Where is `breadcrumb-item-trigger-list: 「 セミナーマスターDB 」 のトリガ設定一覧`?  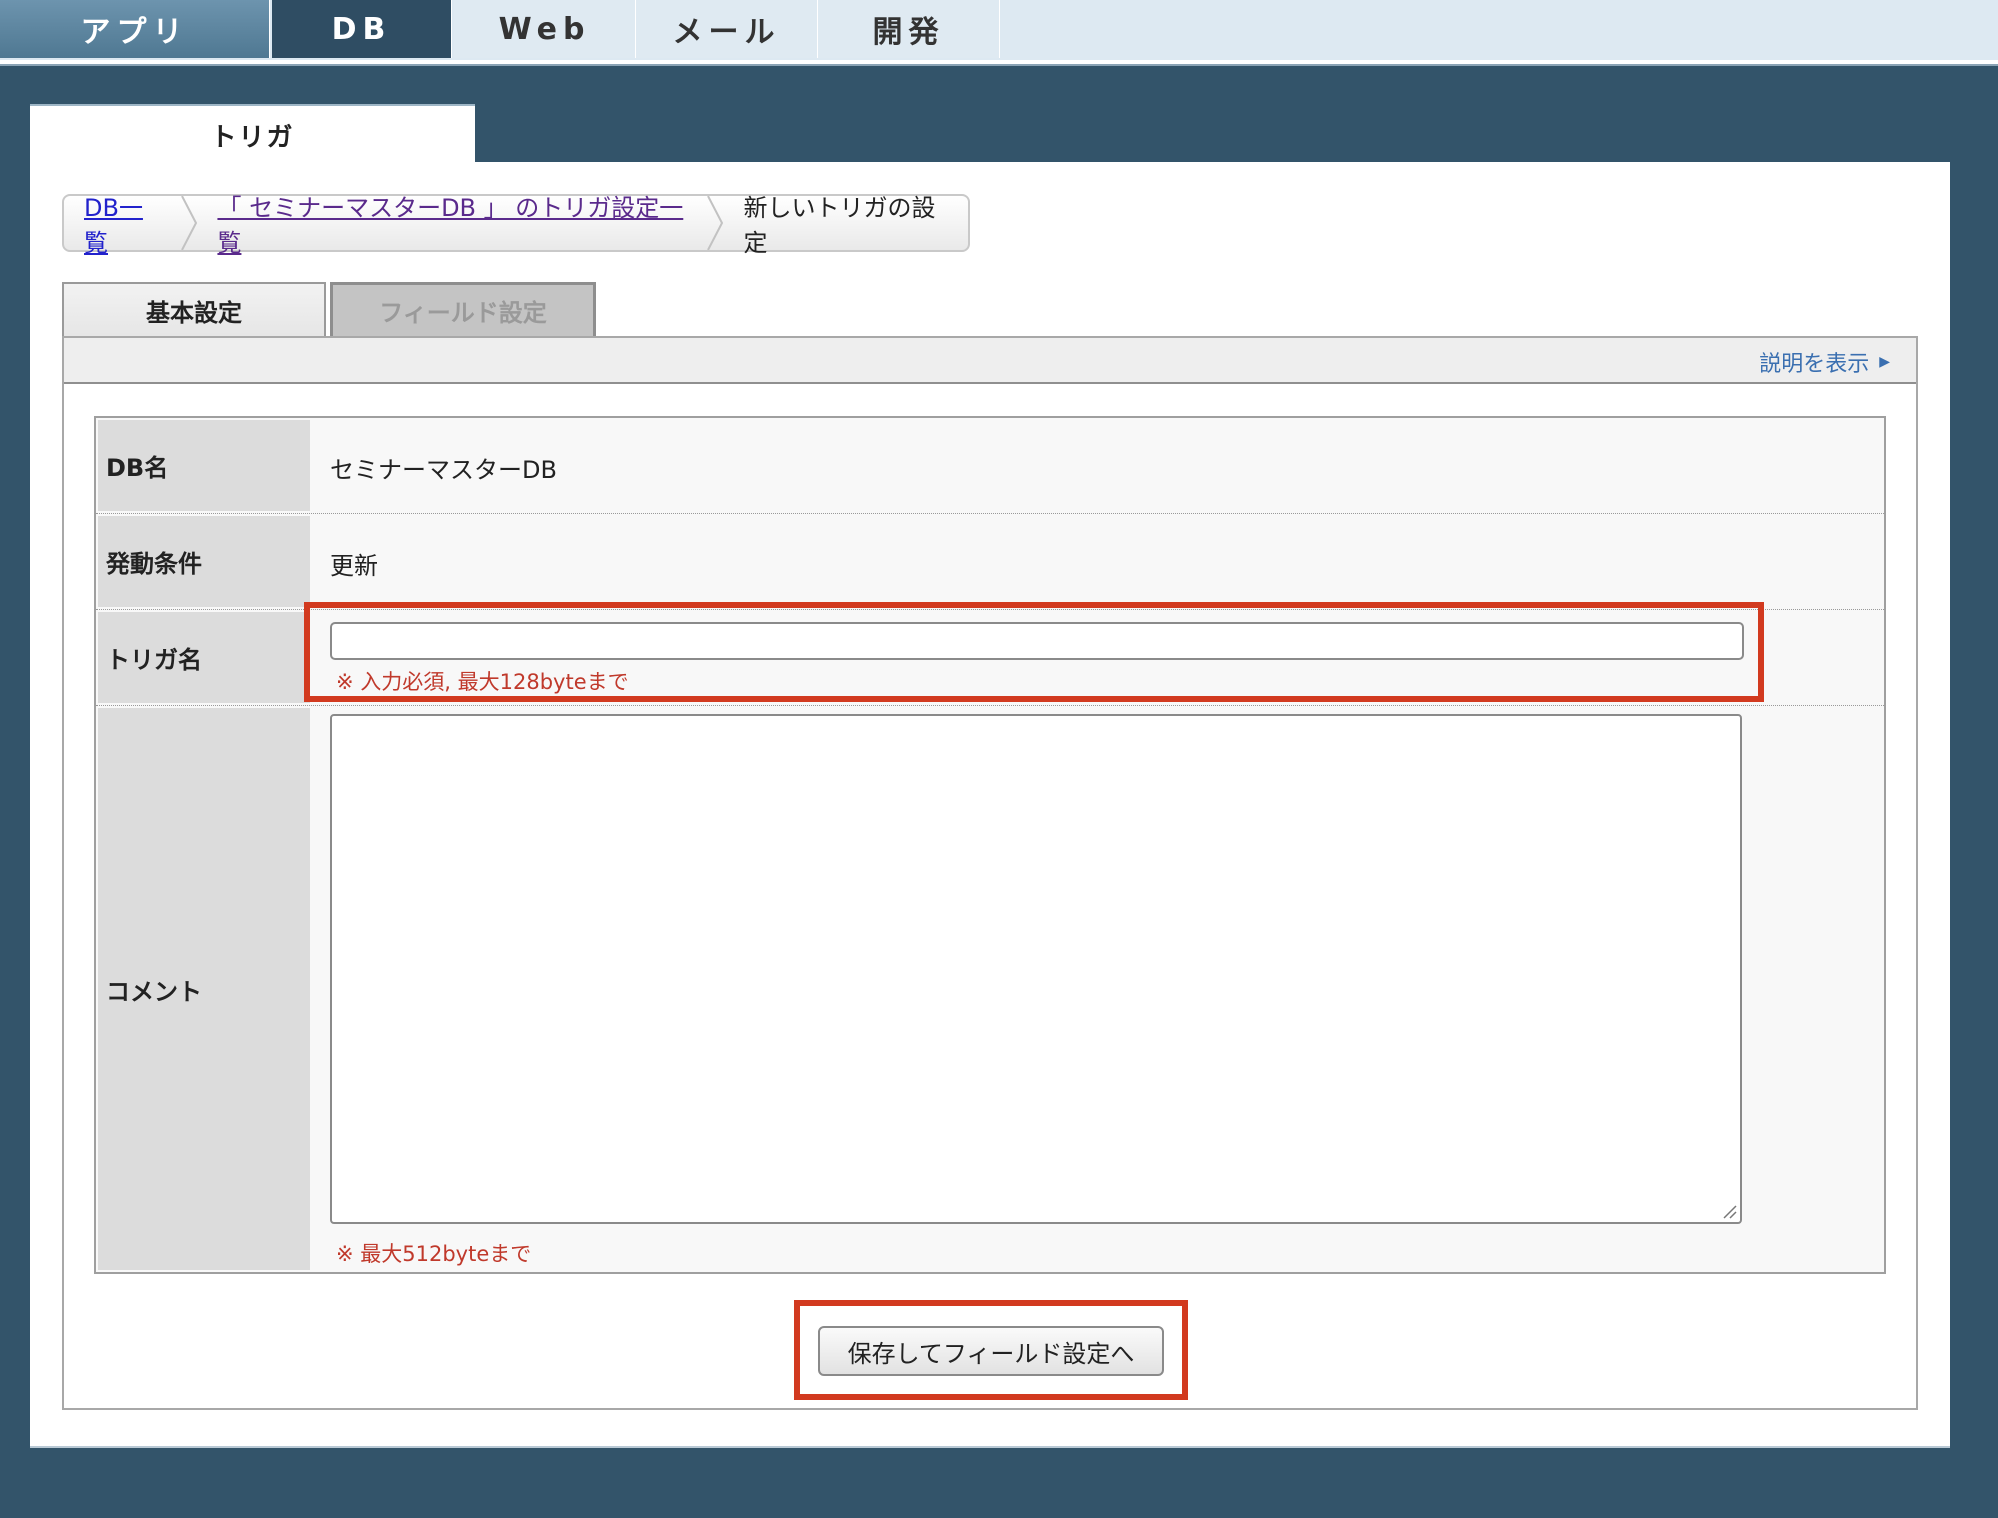
breadcrumb-item-trigger-list: 「 セミナーマスターDB 」 のトリガ設定一覧 is located at coordinates (451, 225).